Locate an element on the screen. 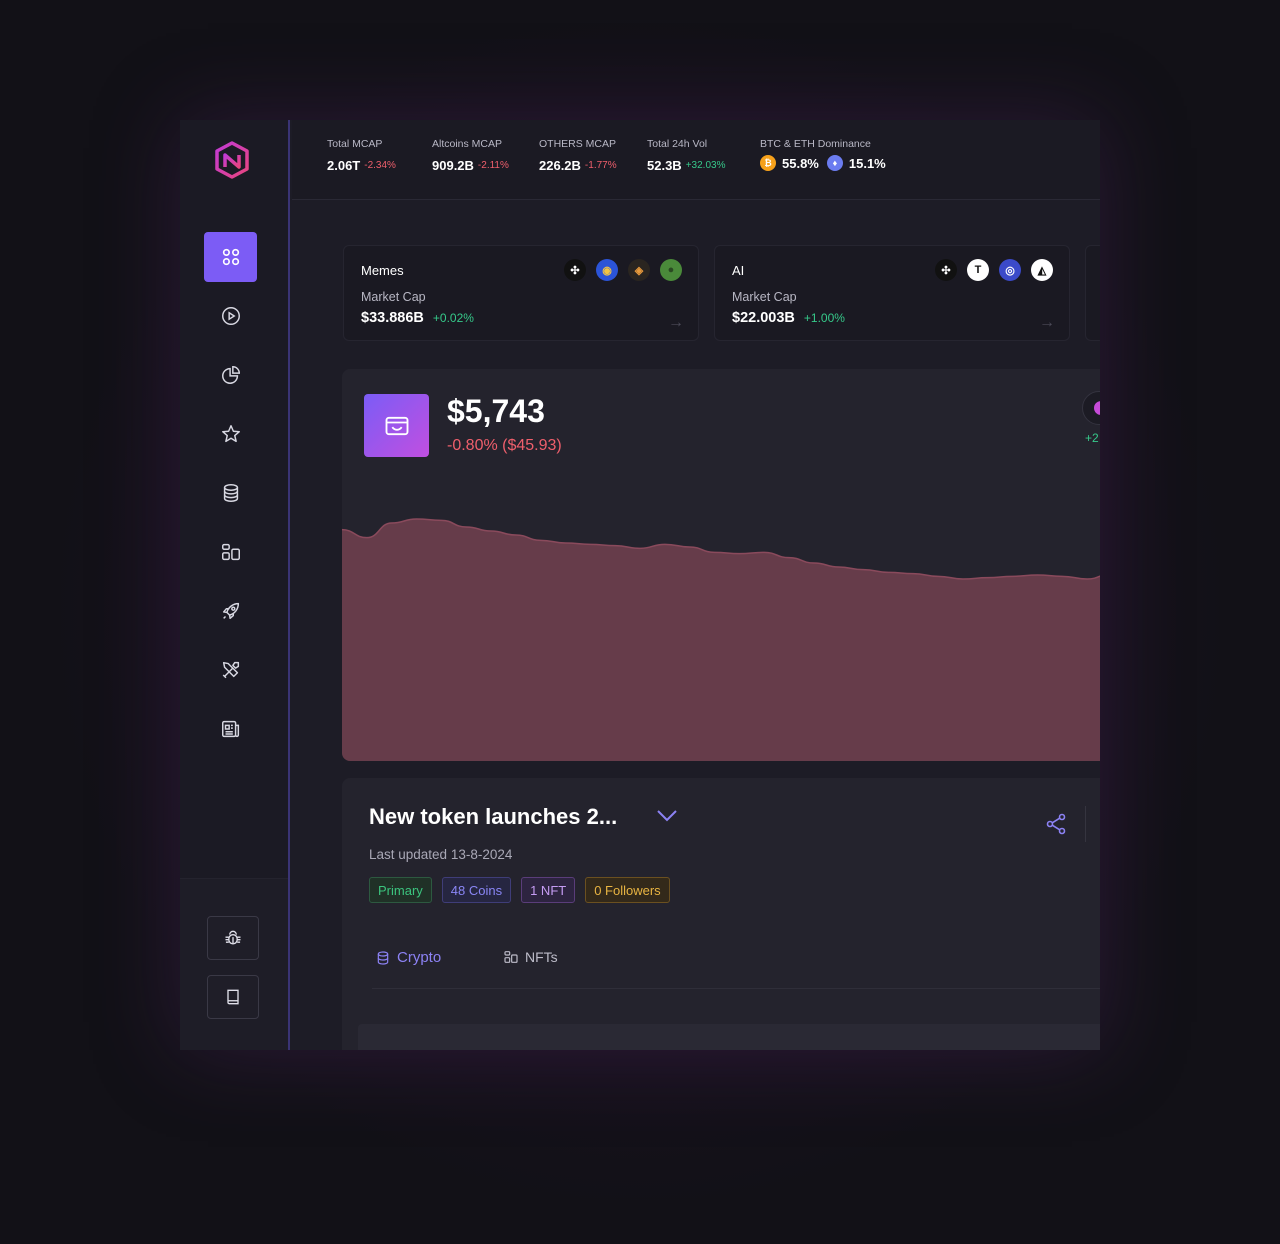 Image resolution: width=1280 pixels, height=1244 pixels. tab-nfts: NFTs is located at coordinates (530, 957).